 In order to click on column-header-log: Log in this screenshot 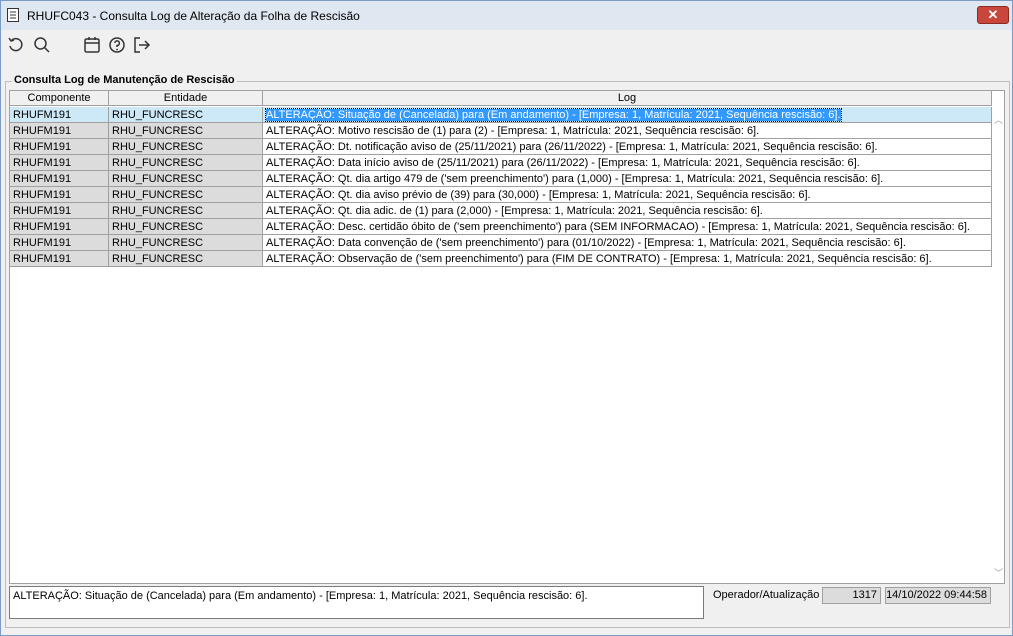, I will do `click(627, 98)`.